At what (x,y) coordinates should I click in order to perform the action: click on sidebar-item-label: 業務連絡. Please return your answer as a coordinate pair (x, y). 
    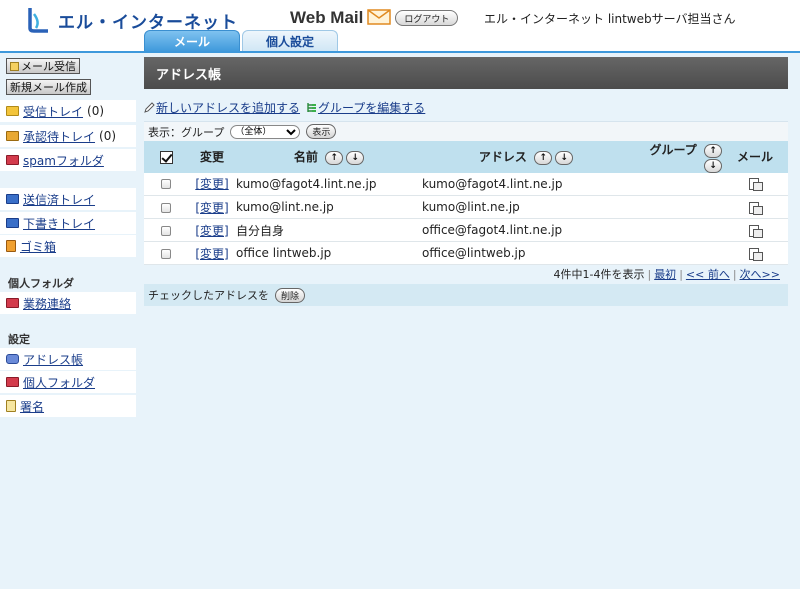
    Looking at the image, I should click on (47, 303).